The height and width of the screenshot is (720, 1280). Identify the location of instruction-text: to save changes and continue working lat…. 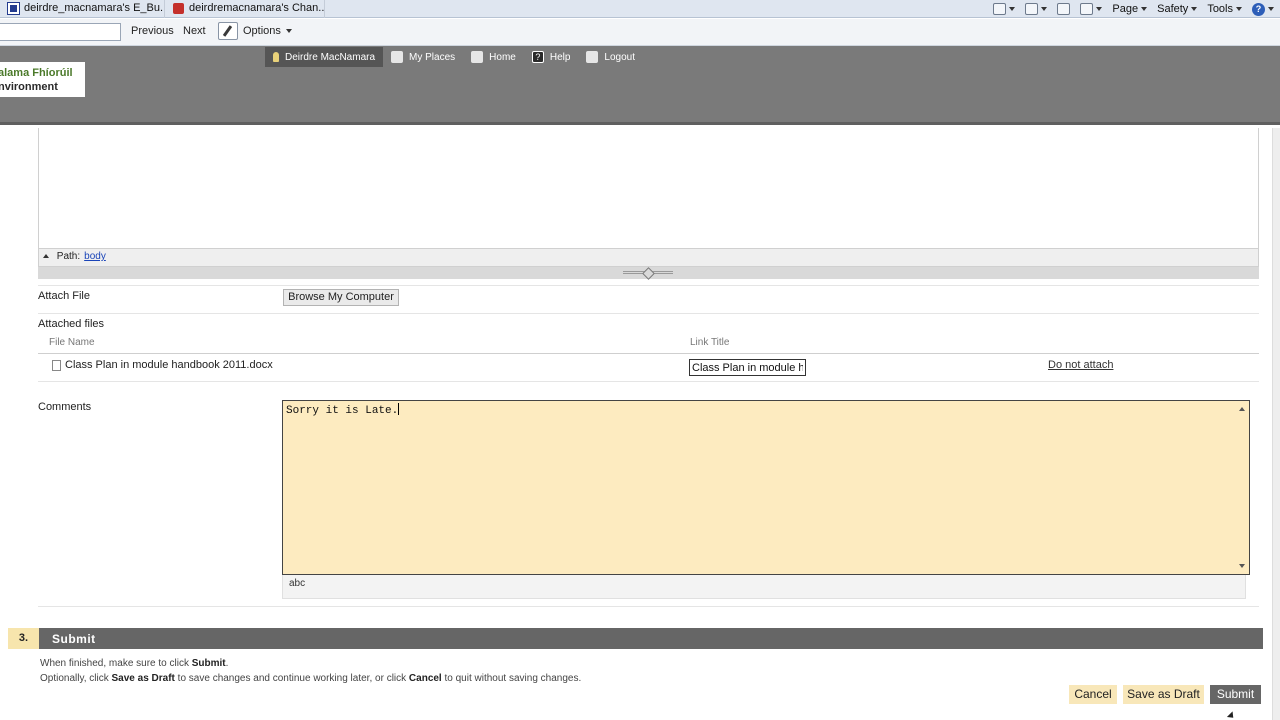
(291, 678).